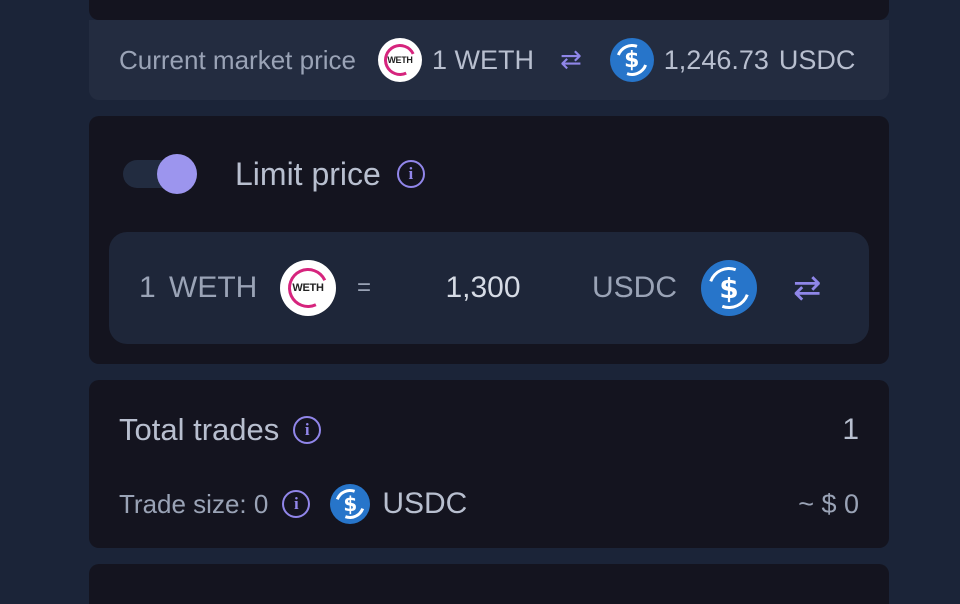 The height and width of the screenshot is (604, 960). I want to click on market-quote-unit: USDC, so click(817, 59).